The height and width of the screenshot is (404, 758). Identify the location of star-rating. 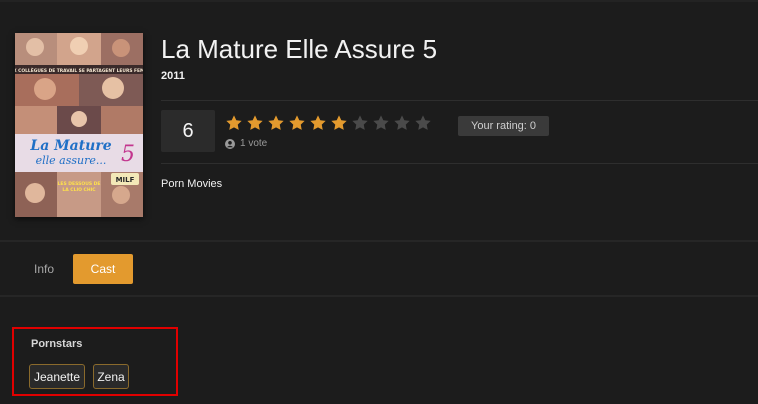
(328, 123).